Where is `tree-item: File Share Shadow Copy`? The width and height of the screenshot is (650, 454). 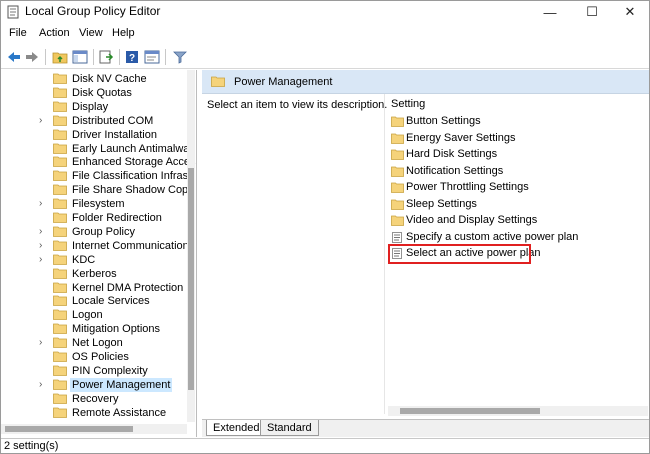
tree-item: File Share Shadow Copy is located at coordinates (99, 190).